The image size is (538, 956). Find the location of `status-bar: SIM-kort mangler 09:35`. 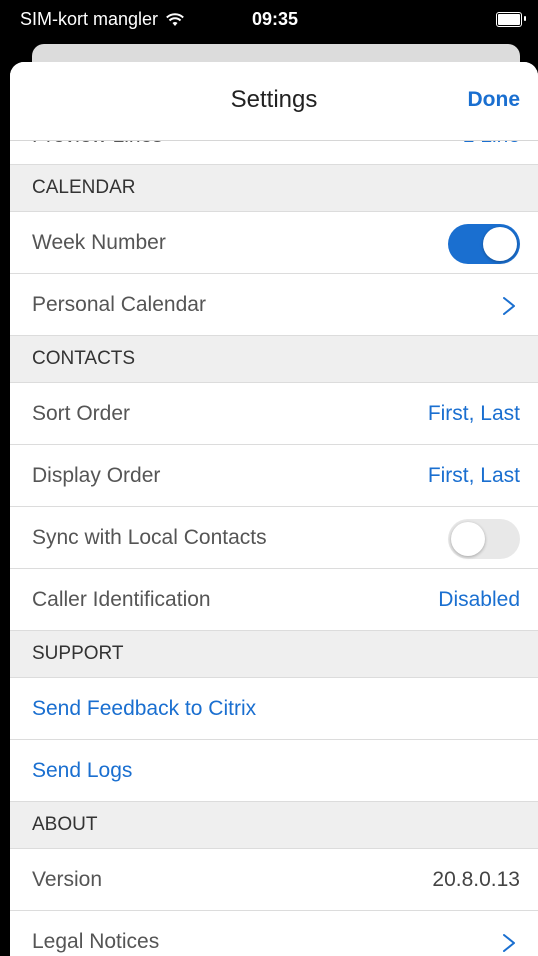

status-bar: SIM-kort mangler 09:35 is located at coordinates (269, 20).